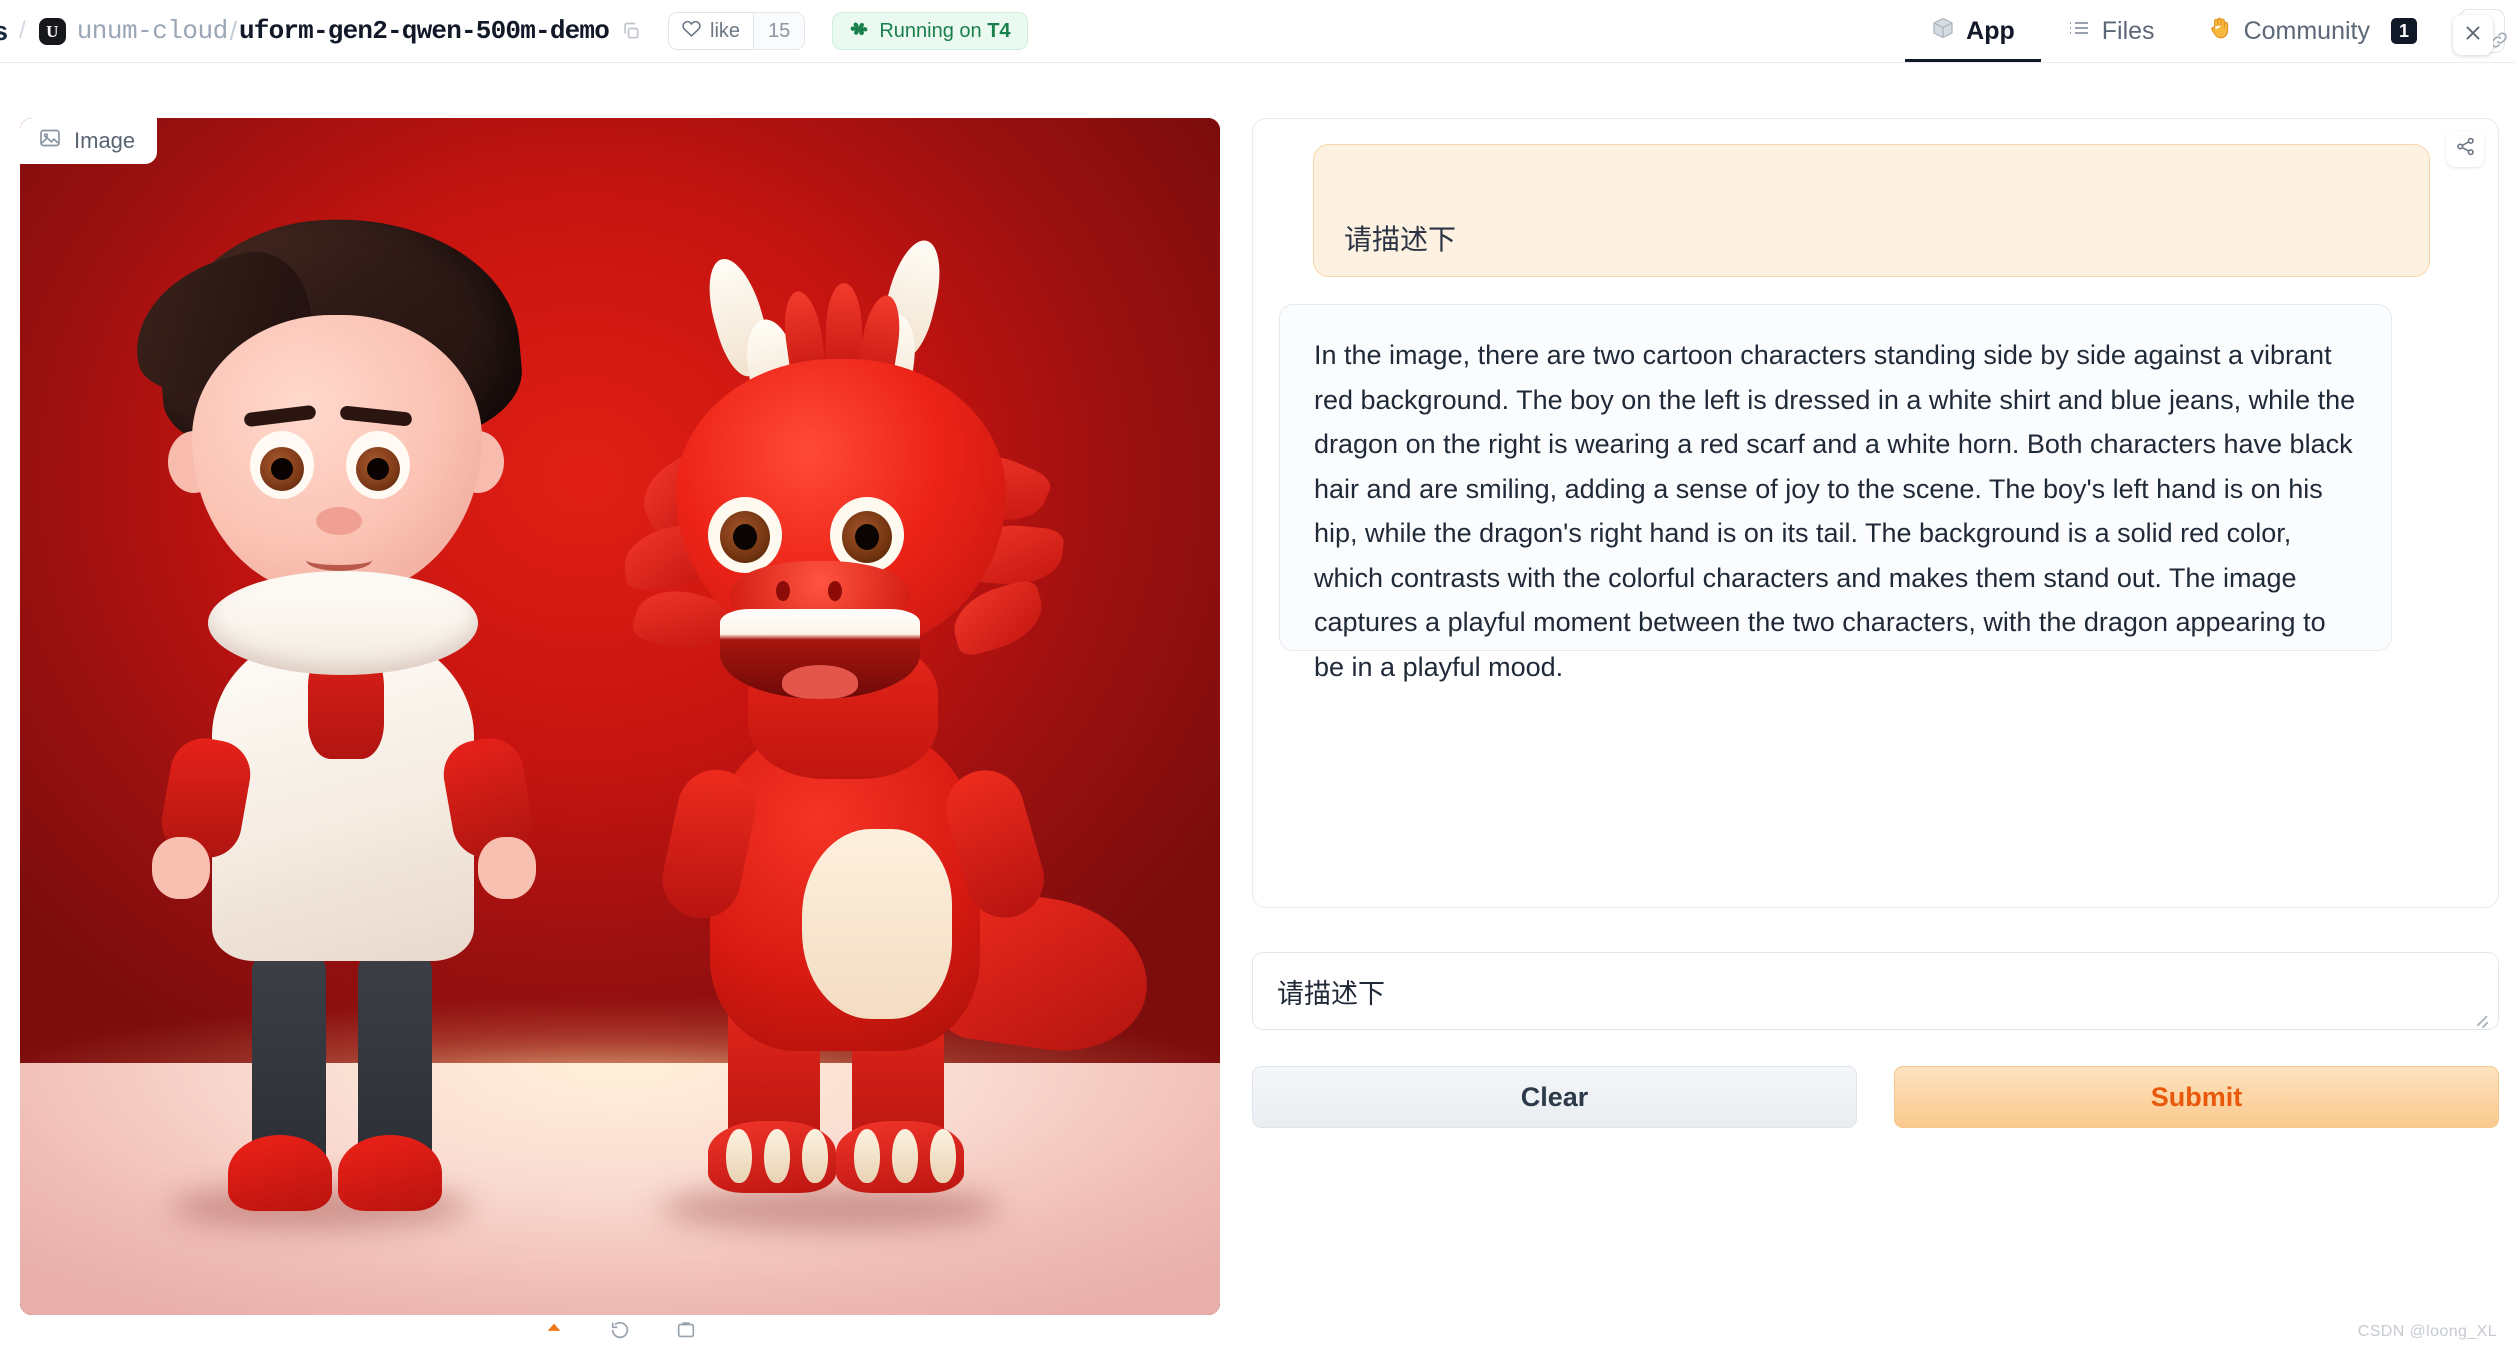  I want to click on status-prefix: Running on, so click(933, 30).